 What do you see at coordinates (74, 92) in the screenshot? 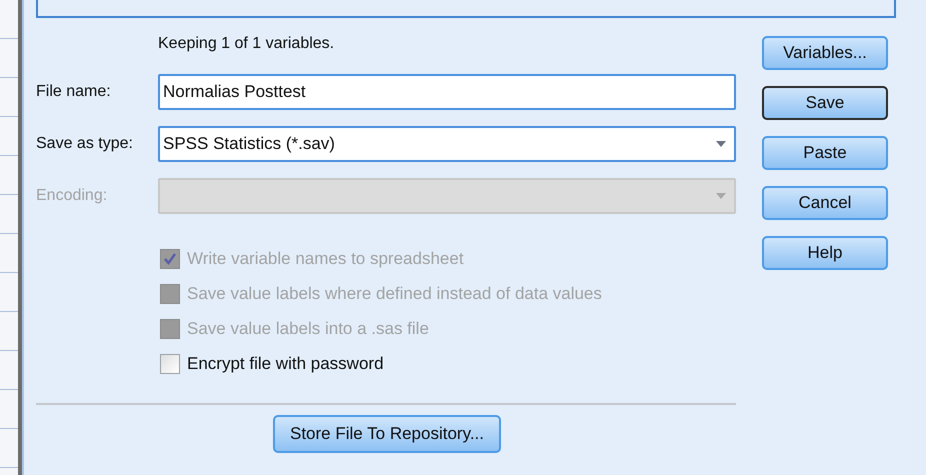
I see `field-label: File name:` at bounding box center [74, 92].